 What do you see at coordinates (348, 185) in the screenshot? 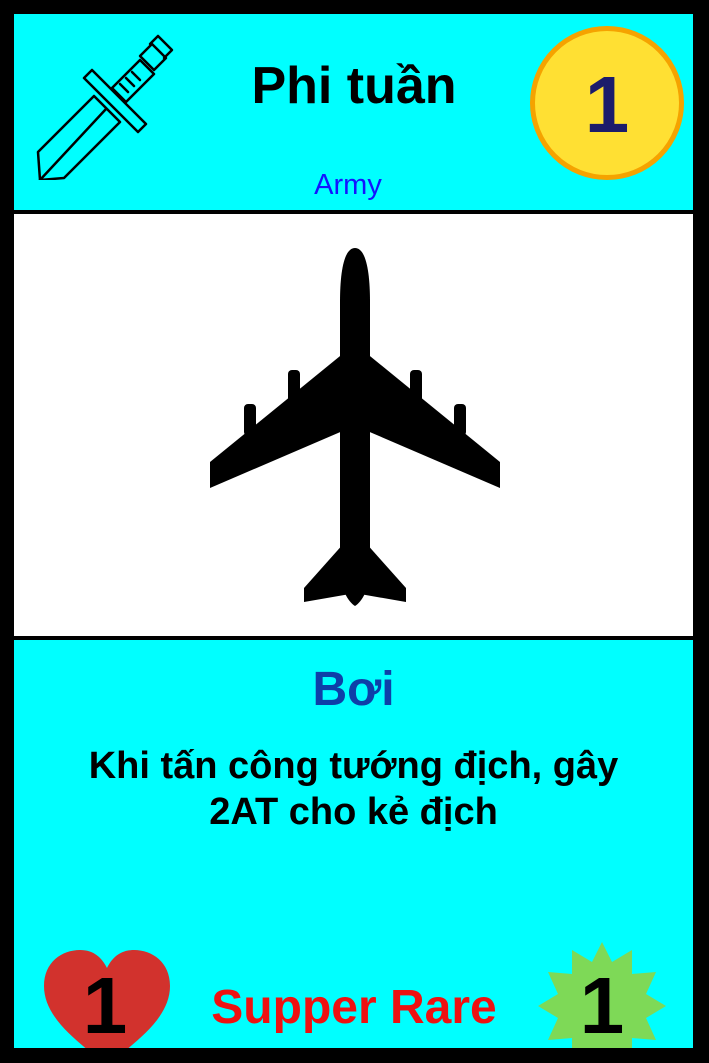
I see `card-type: Army` at bounding box center [348, 185].